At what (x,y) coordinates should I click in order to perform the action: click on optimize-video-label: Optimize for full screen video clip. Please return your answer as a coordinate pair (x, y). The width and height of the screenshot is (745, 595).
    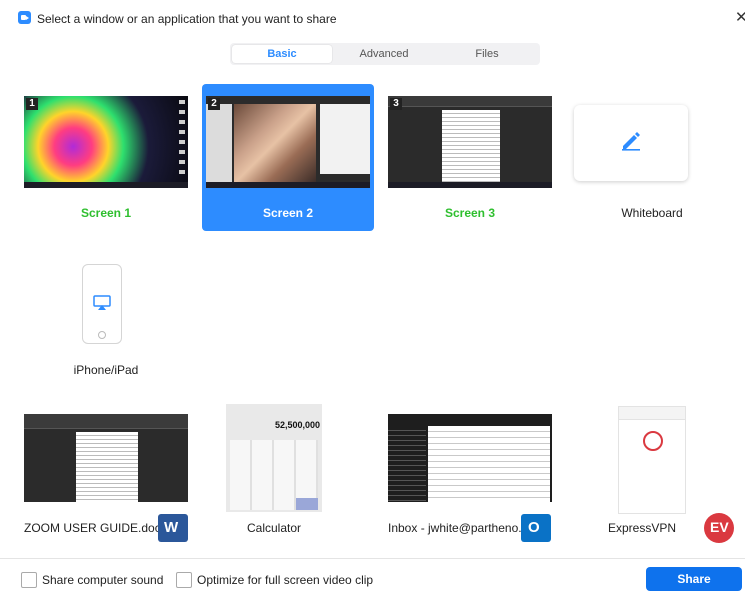
    Looking at the image, I should click on (285, 580).